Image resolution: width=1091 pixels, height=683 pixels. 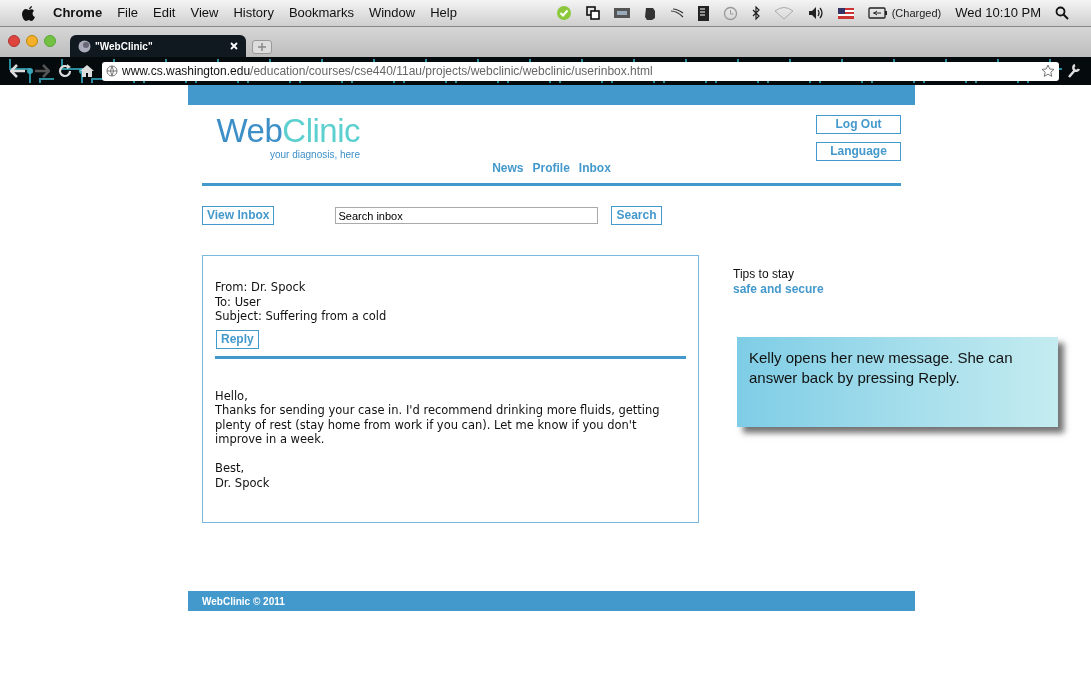 What do you see at coordinates (124, 46) in the screenshot?
I see `tab-title: "WebClinic"` at bounding box center [124, 46].